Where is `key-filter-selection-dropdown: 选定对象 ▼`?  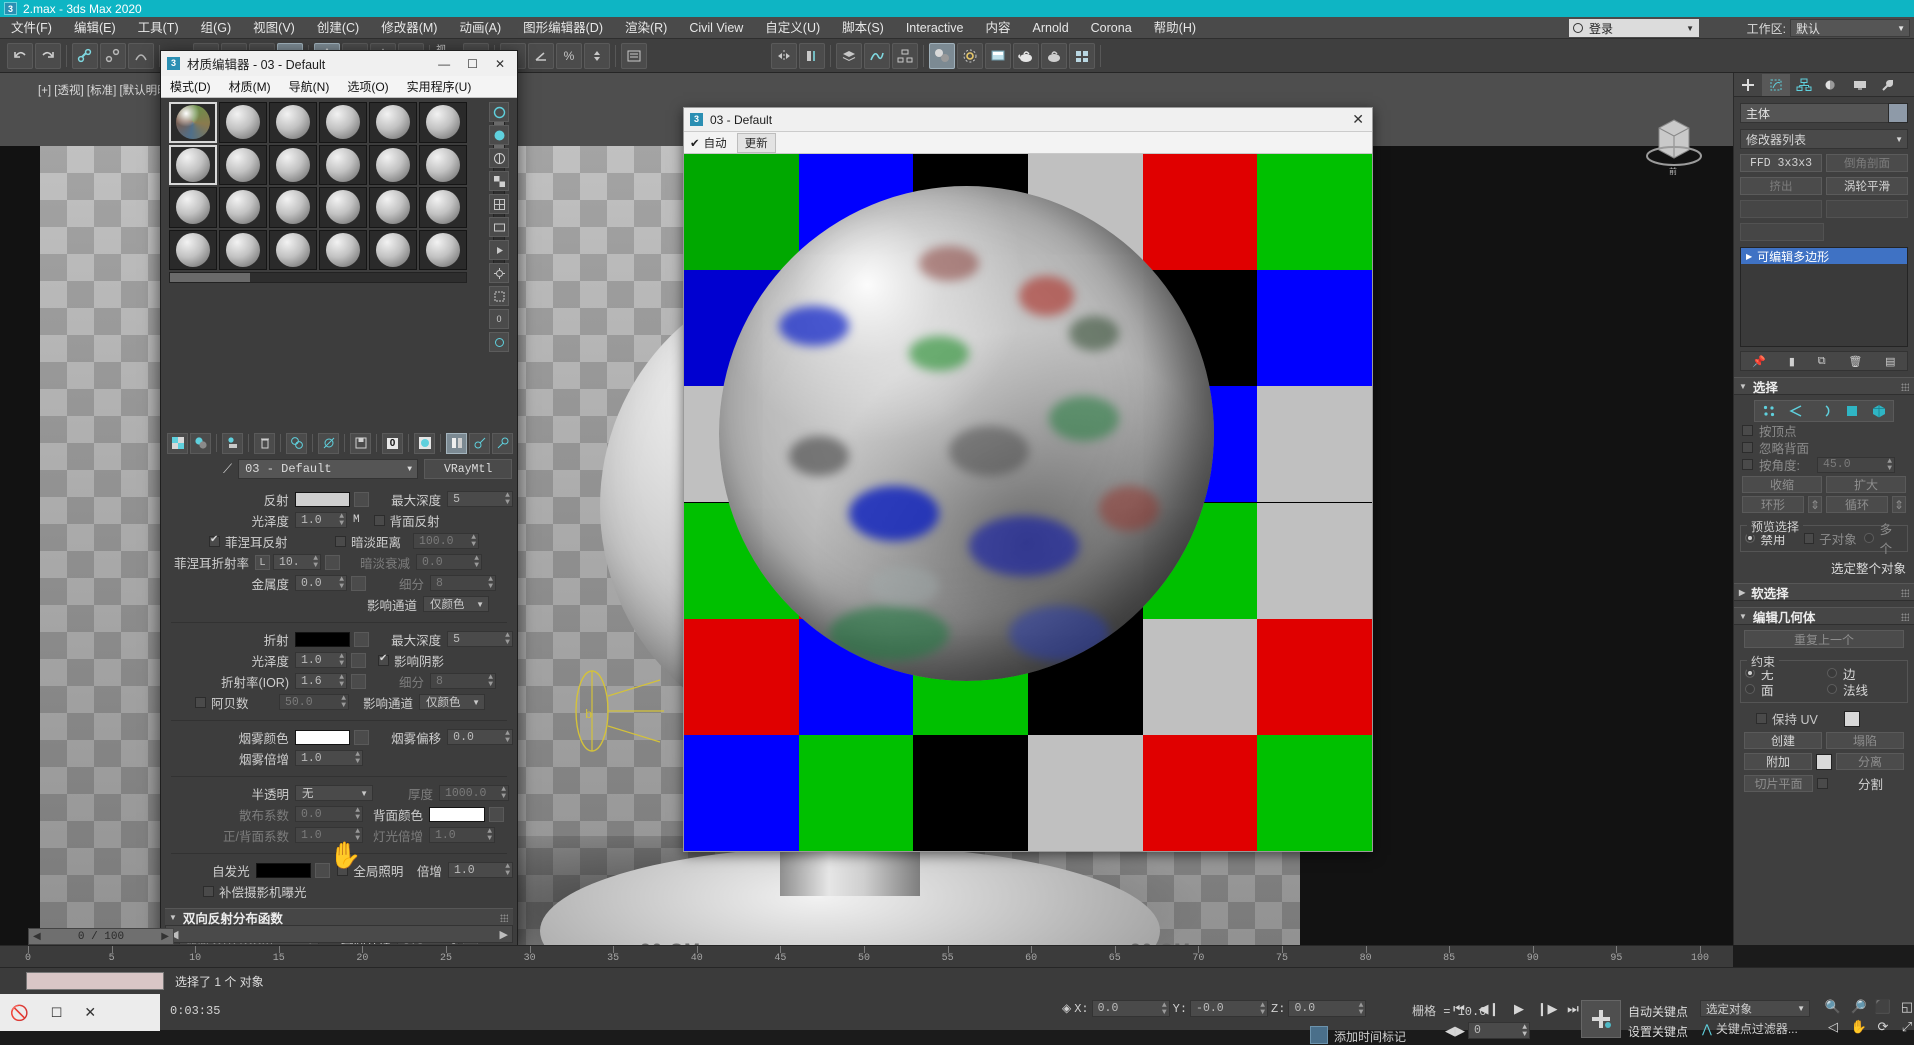
key-filter-selection-dropdown: 选定对象 ▼ is located at coordinates (1755, 1008).